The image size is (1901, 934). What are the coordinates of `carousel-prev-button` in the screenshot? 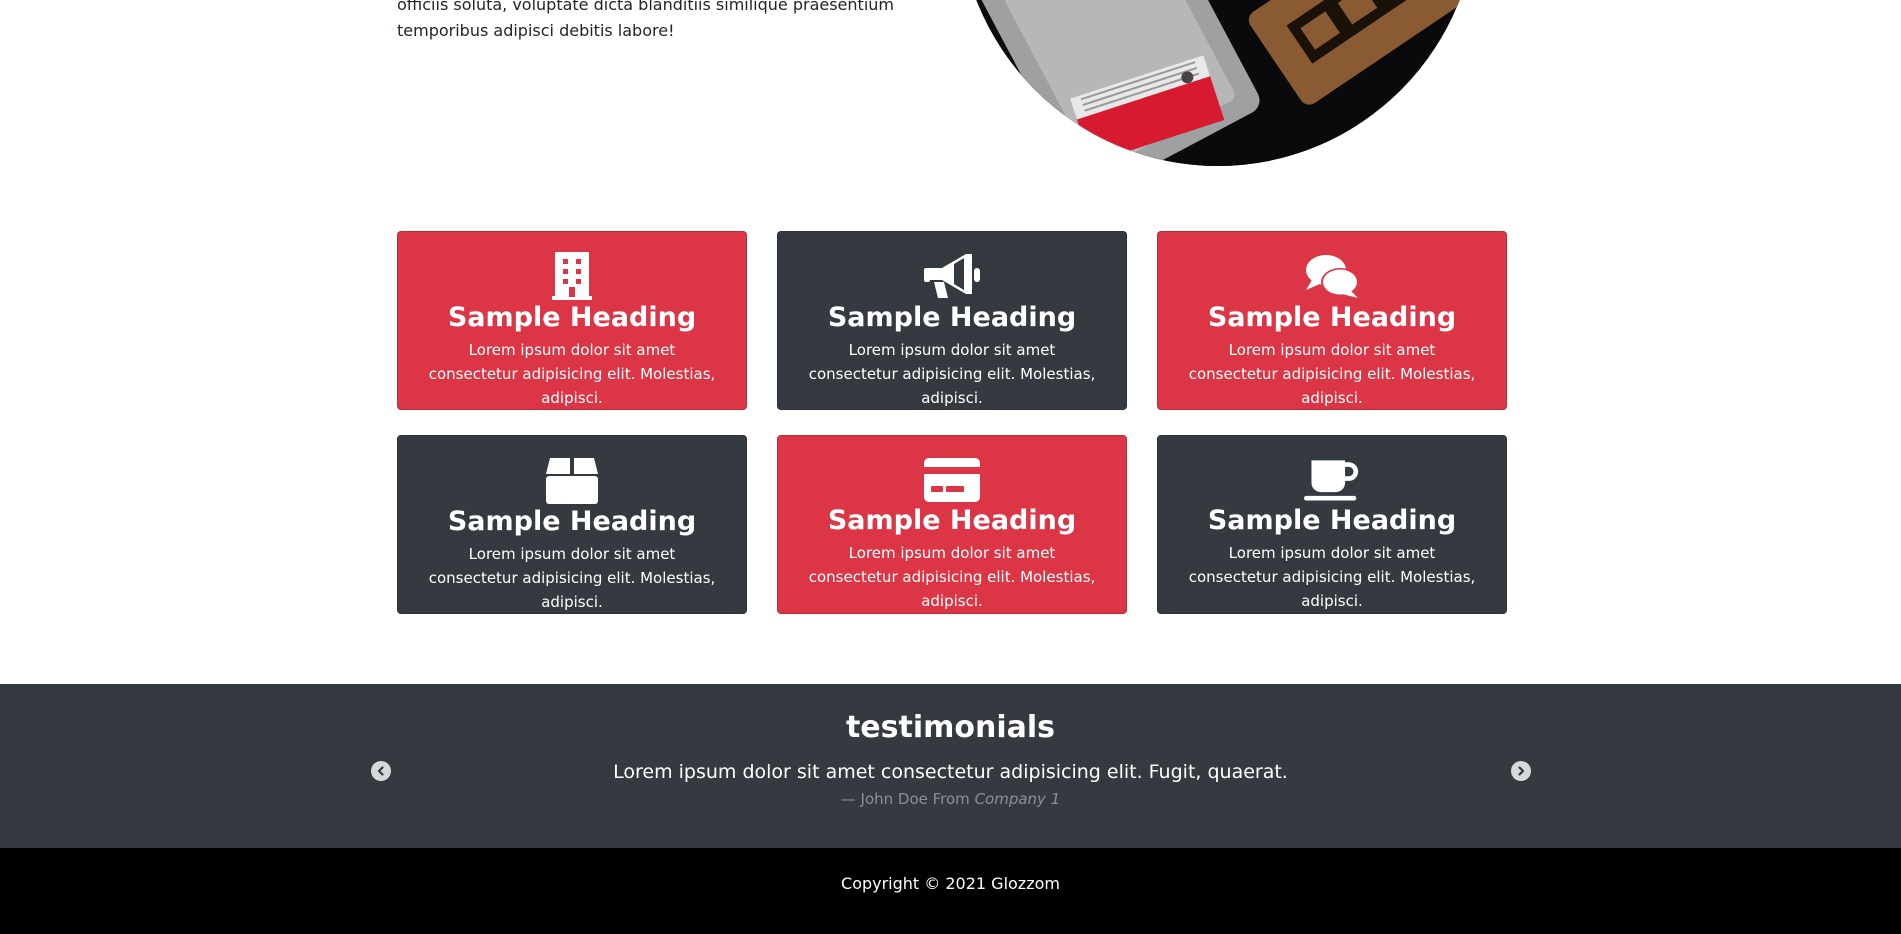 It's located at (381, 771).